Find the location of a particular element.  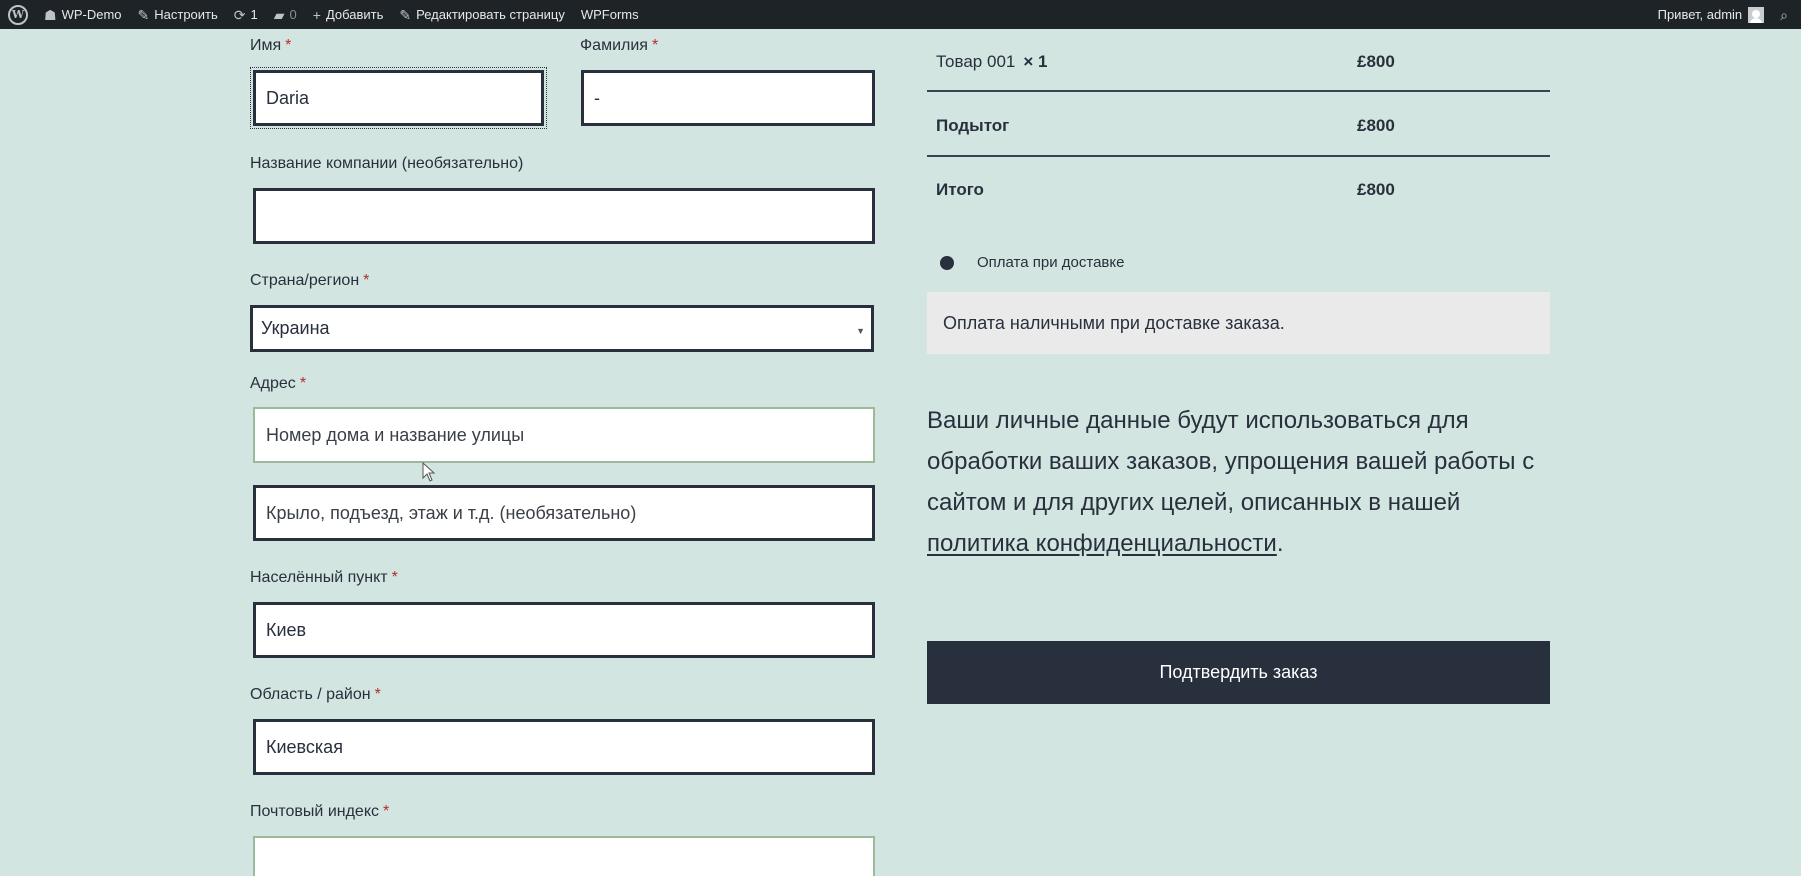

state-input: Киевская is located at coordinates (564, 747).